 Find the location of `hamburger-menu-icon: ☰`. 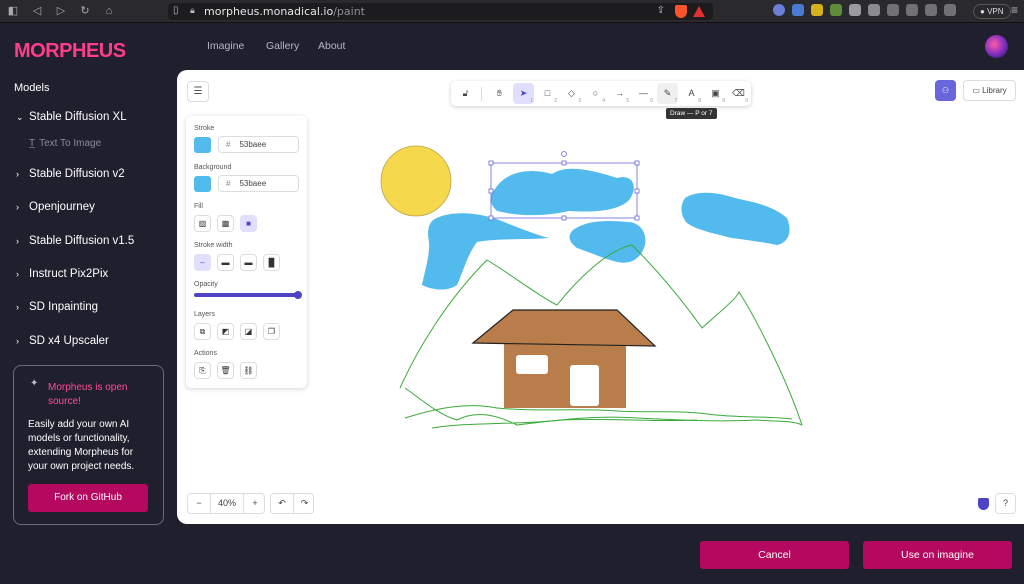

hamburger-menu-icon: ☰ is located at coordinates (198, 91).